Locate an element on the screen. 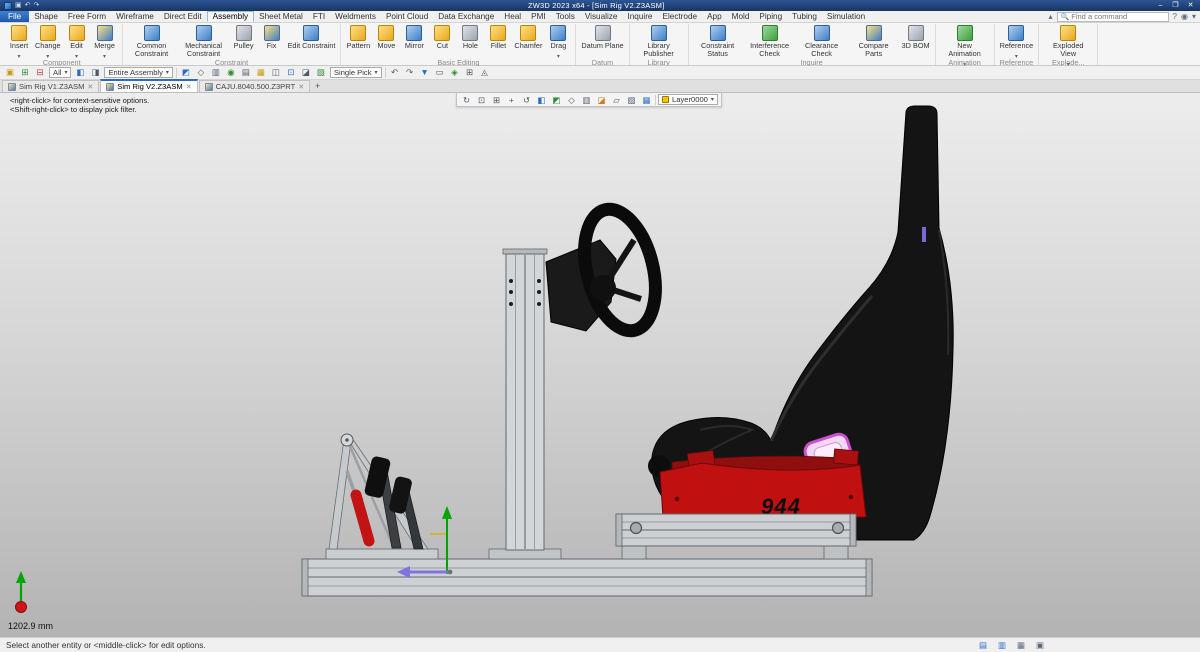  shaded-edges-mode-icon: ◩ is located at coordinates (556, 100).